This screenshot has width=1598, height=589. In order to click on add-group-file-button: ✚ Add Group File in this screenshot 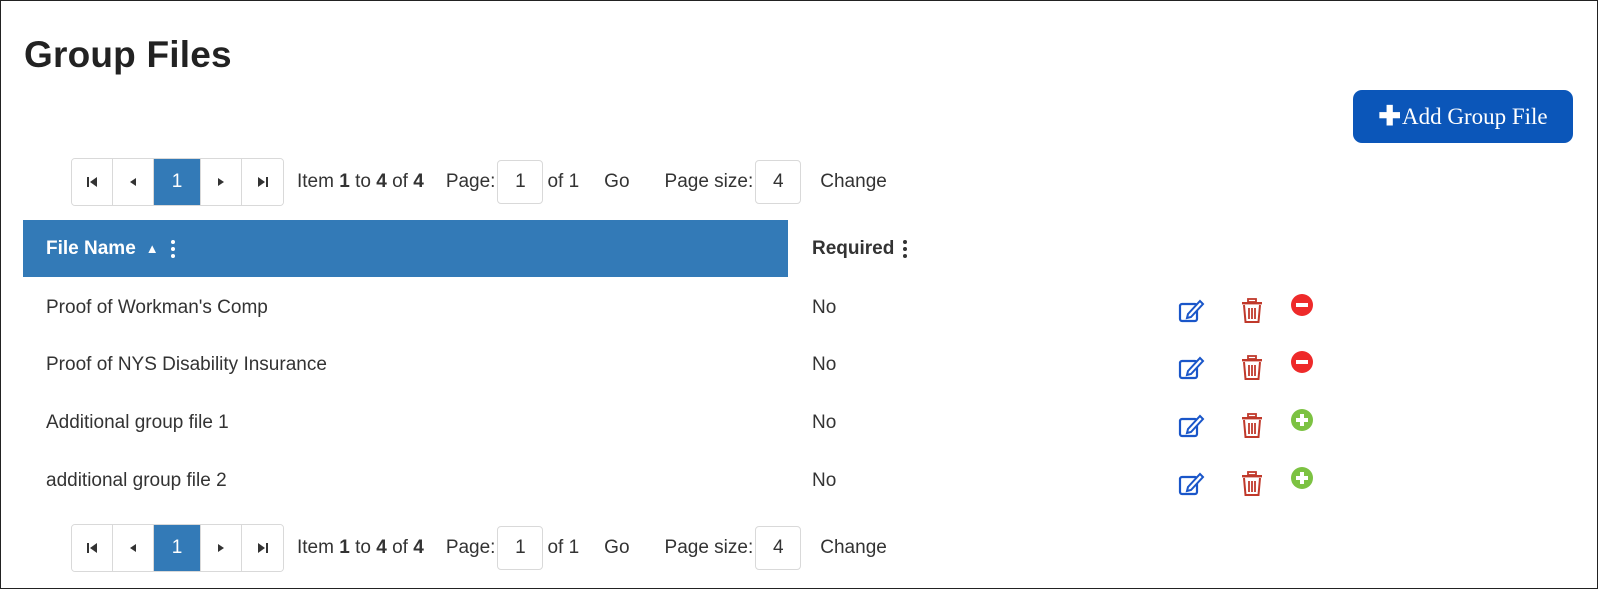, I will do `click(1463, 116)`.